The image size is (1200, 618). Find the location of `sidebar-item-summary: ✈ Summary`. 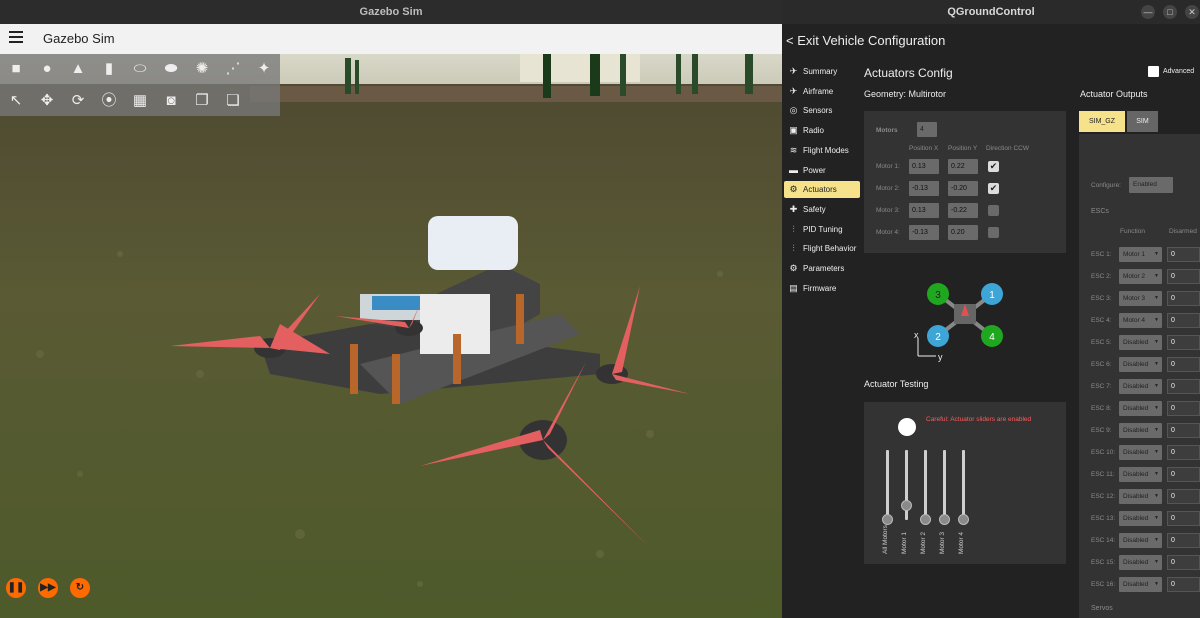

sidebar-item-summary: ✈ Summary is located at coordinates (822, 71).